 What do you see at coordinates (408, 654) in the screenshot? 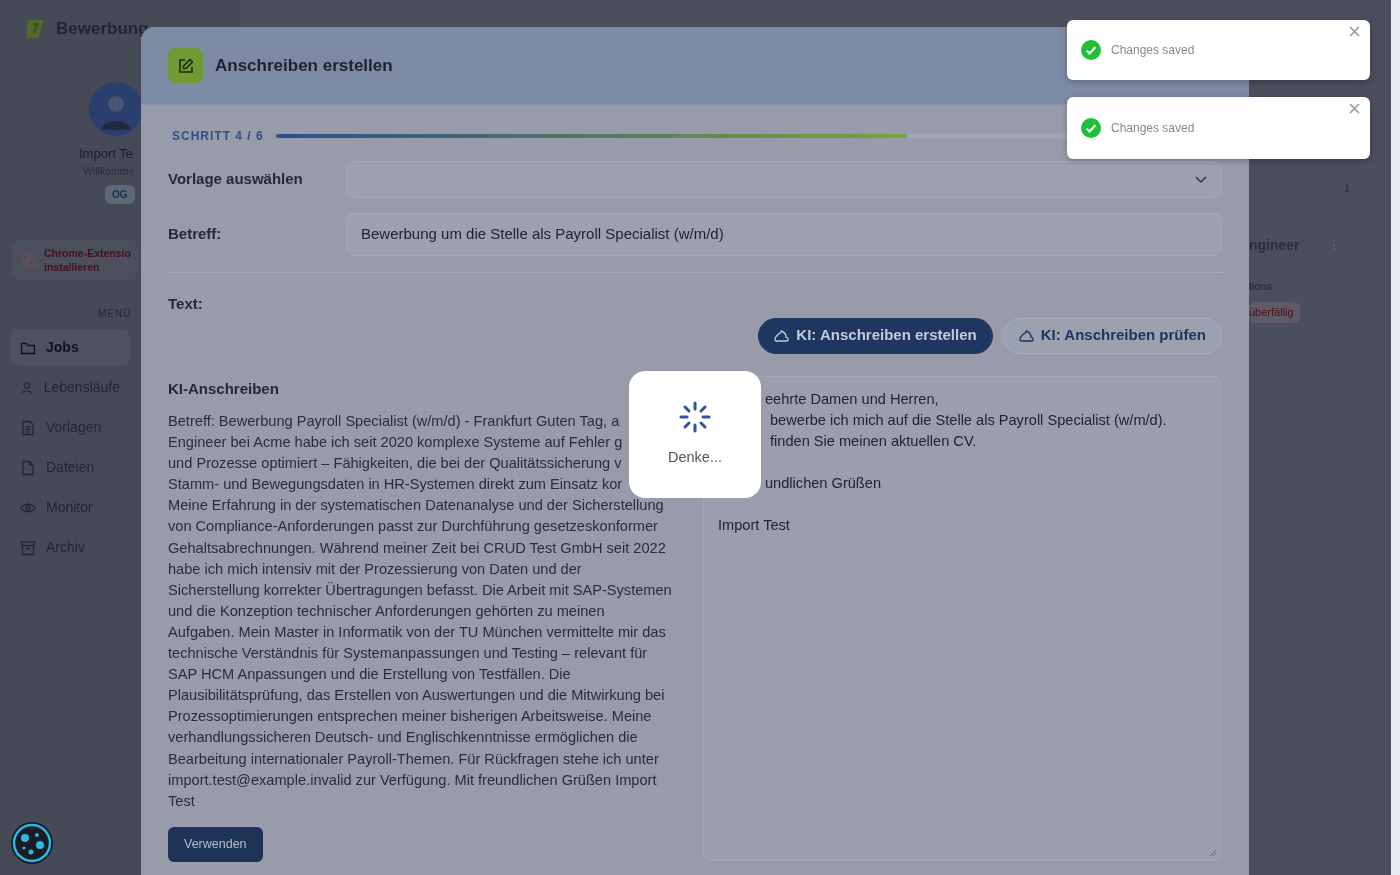
I see `letter-text-line: technische Verständnis für Systemanpassungen und Testing – relevant für` at bounding box center [408, 654].